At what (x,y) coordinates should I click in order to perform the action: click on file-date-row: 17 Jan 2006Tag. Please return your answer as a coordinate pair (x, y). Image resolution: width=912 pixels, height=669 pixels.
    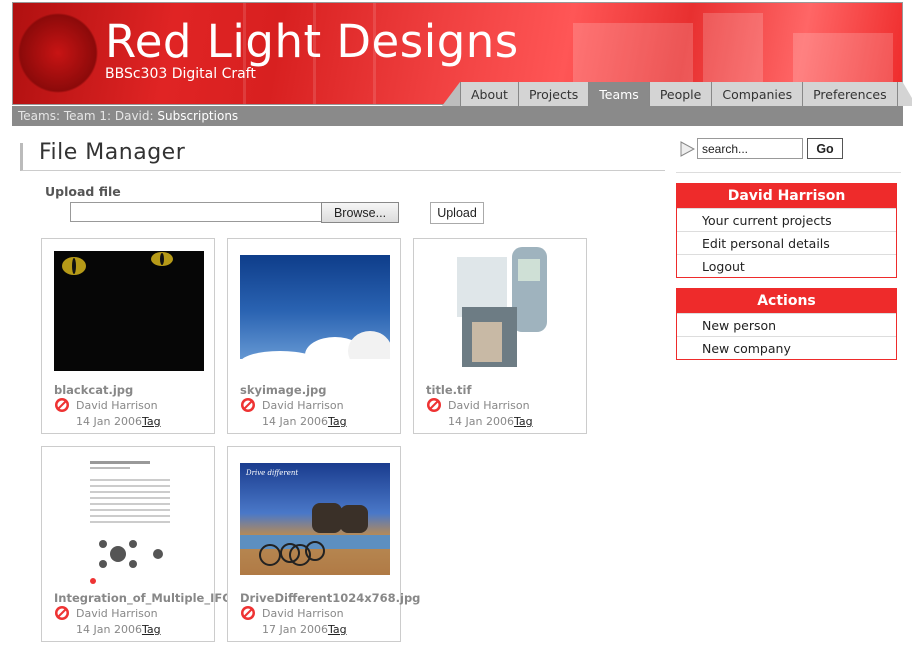
    Looking at the image, I should click on (304, 629).